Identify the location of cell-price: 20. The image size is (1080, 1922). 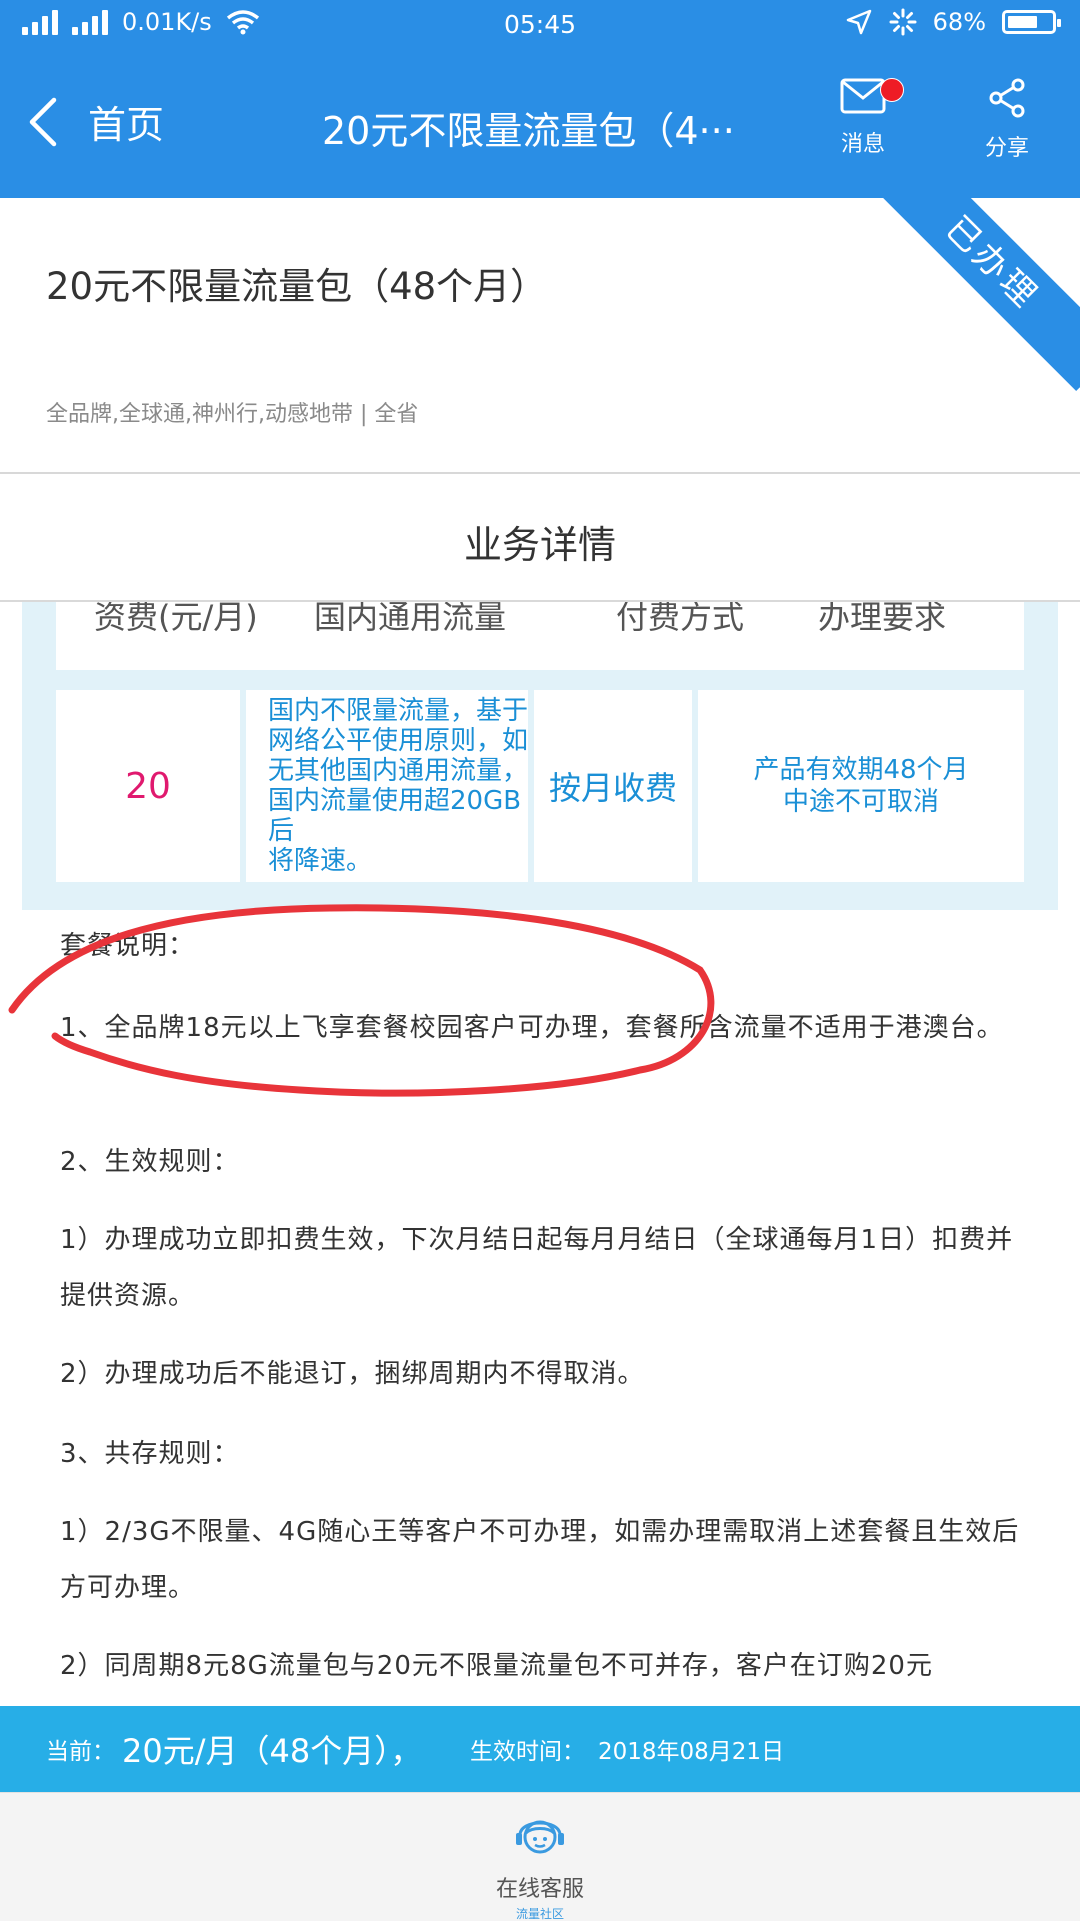
(148, 786).